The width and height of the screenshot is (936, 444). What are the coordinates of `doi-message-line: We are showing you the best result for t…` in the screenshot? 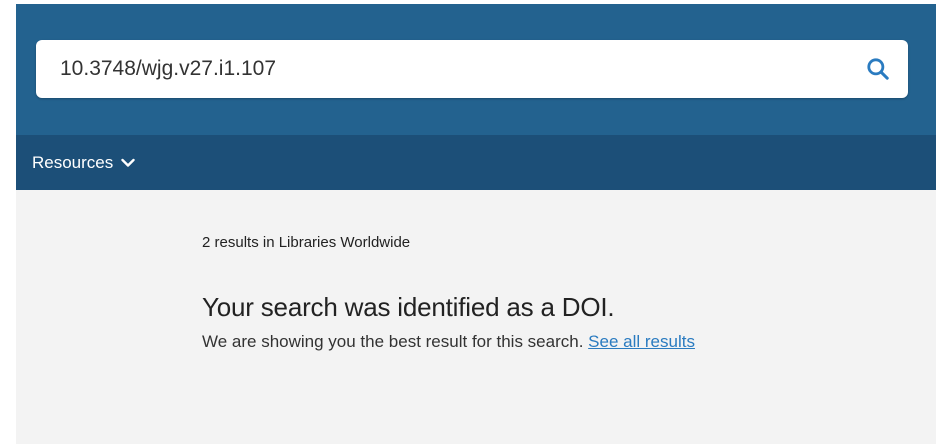 It's located at (448, 342).